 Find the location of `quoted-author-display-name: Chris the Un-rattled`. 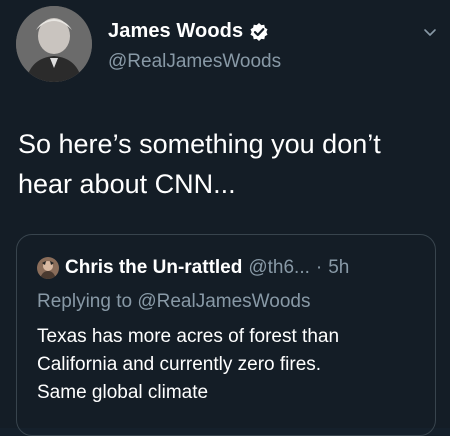

quoted-author-display-name: Chris the Un-rattled is located at coordinates (153, 268).